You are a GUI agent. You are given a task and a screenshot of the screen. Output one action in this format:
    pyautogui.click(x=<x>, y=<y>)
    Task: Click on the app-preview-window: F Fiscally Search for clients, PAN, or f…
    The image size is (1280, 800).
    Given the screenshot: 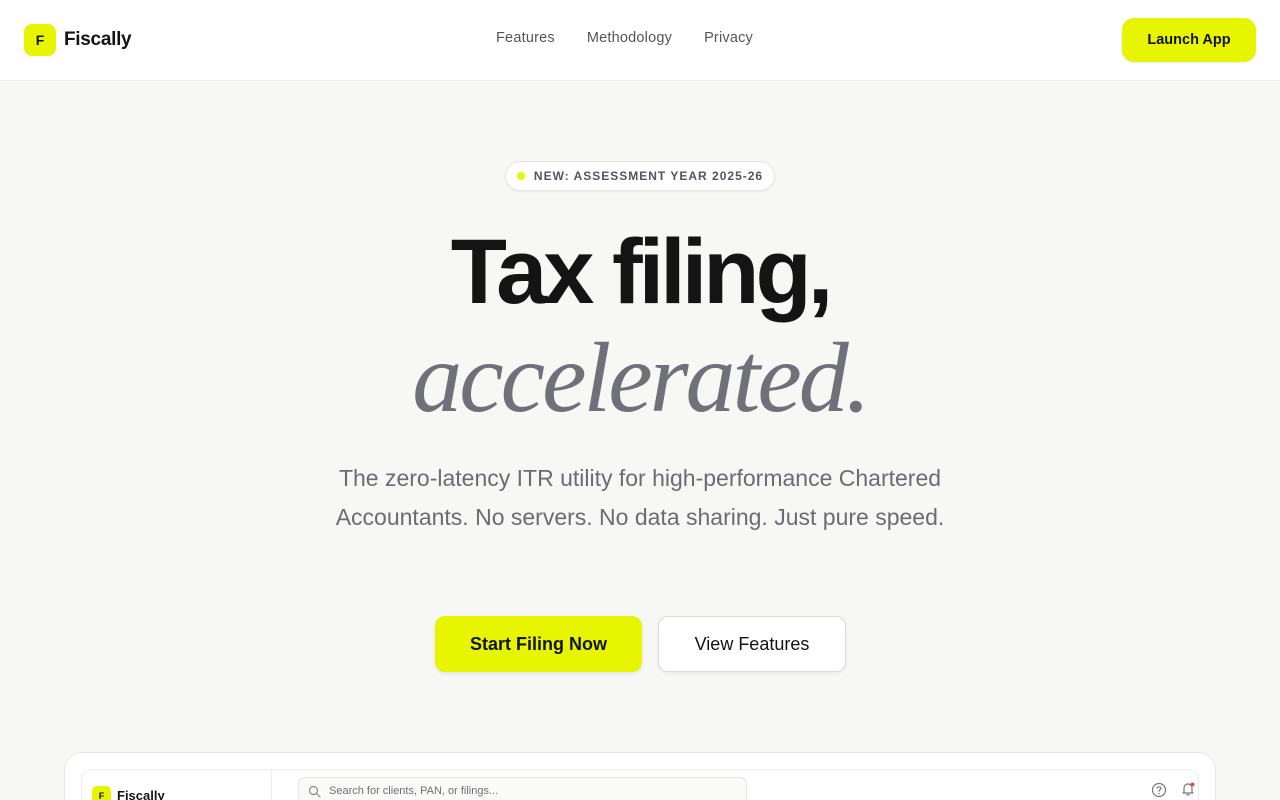 What is the action you would take?
    pyautogui.click(x=640, y=784)
    